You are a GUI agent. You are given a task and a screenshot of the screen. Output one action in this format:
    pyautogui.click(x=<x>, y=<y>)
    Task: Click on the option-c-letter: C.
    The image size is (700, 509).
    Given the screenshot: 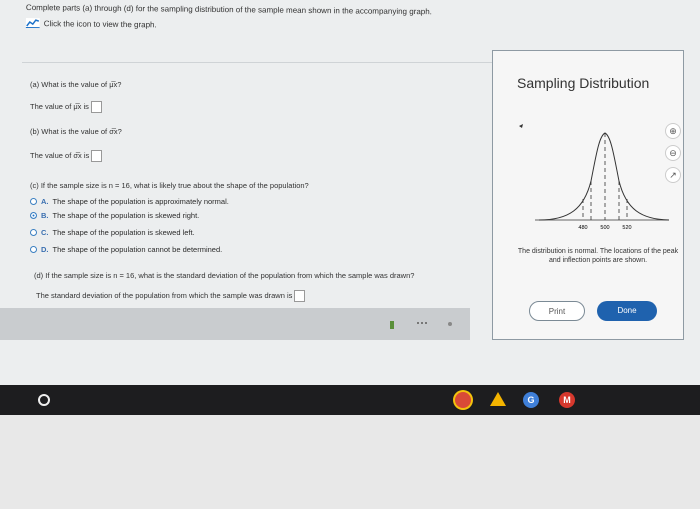 What is the action you would take?
    pyautogui.click(x=45, y=232)
    